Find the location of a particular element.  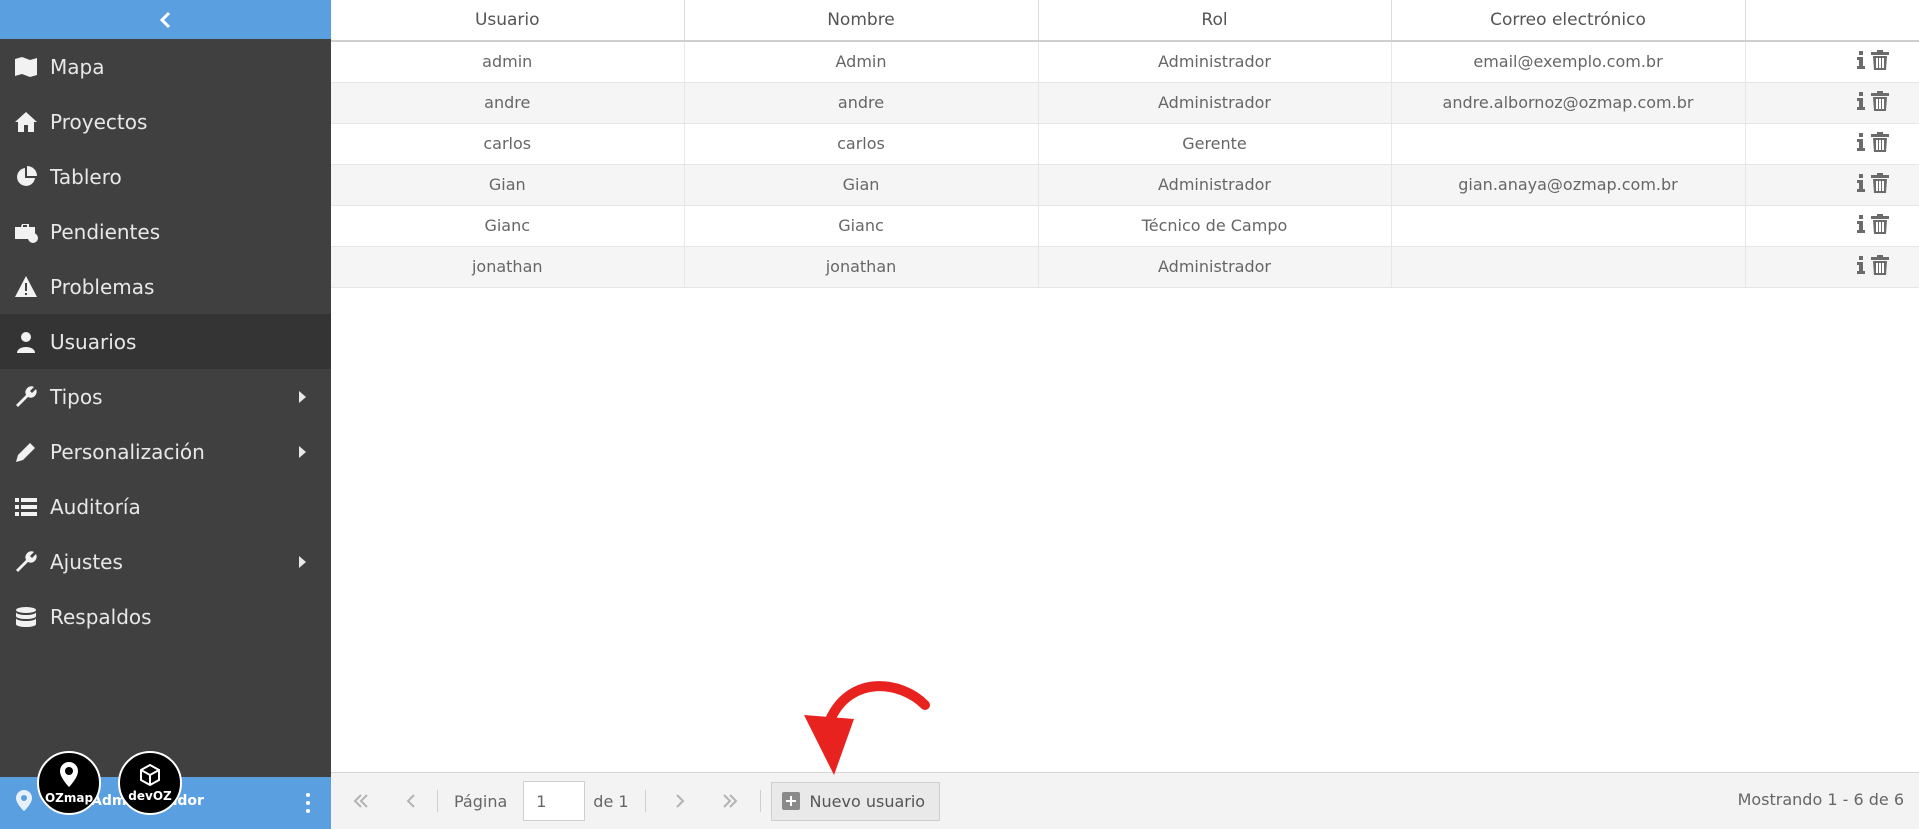

sidebar-item-mapa: Mapa is located at coordinates (165, 66).